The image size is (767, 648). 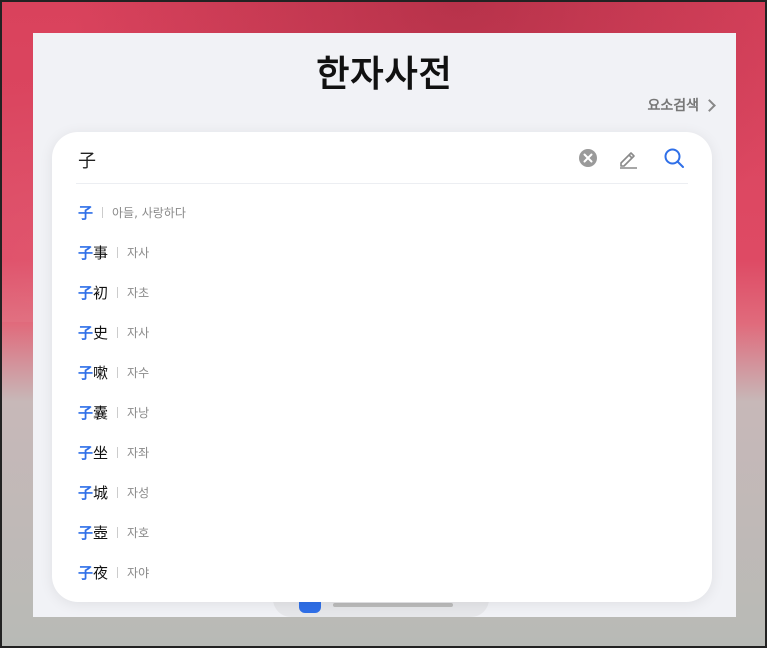 I want to click on suggestion-rest: 嗽, so click(x=101, y=372).